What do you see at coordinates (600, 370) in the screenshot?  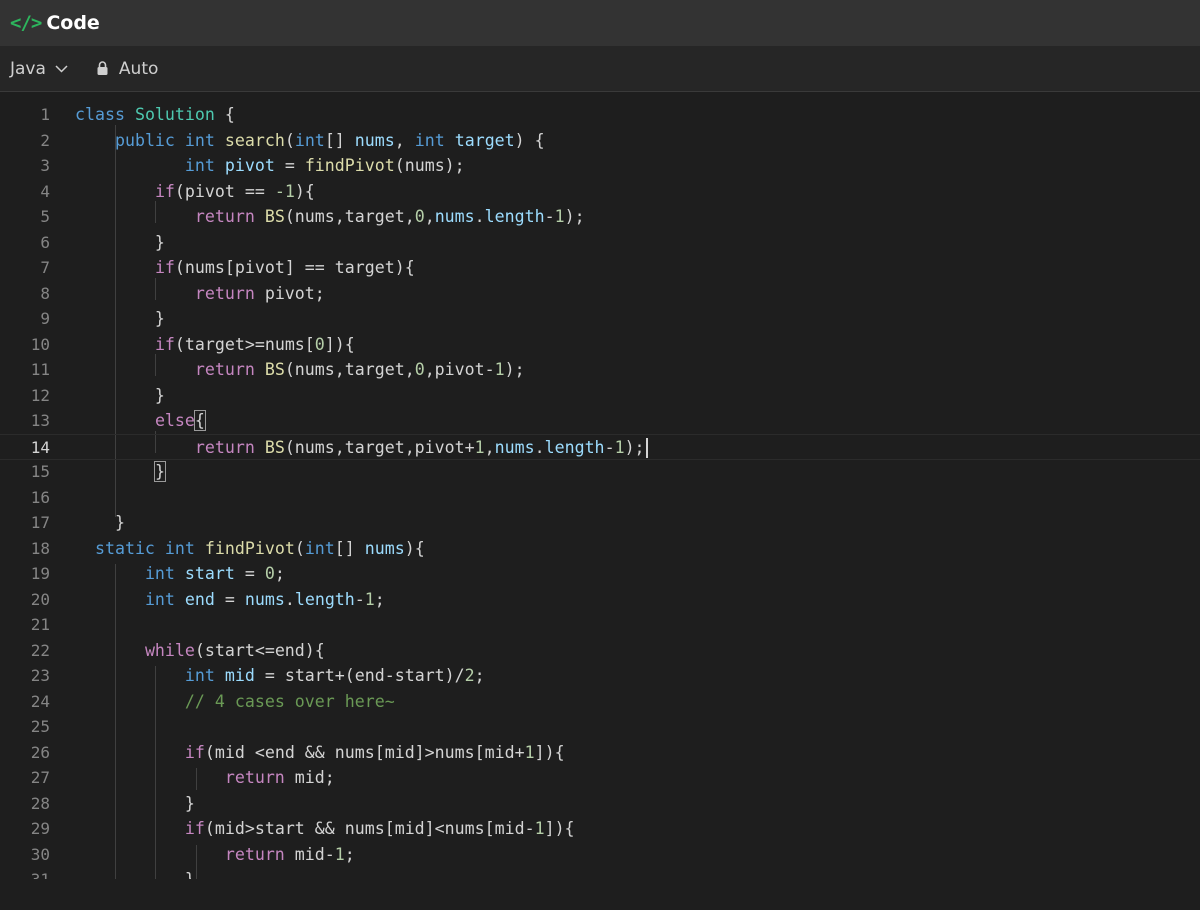 I see `code-line: 11 return BS(nums,target,0,pivot-1);` at bounding box center [600, 370].